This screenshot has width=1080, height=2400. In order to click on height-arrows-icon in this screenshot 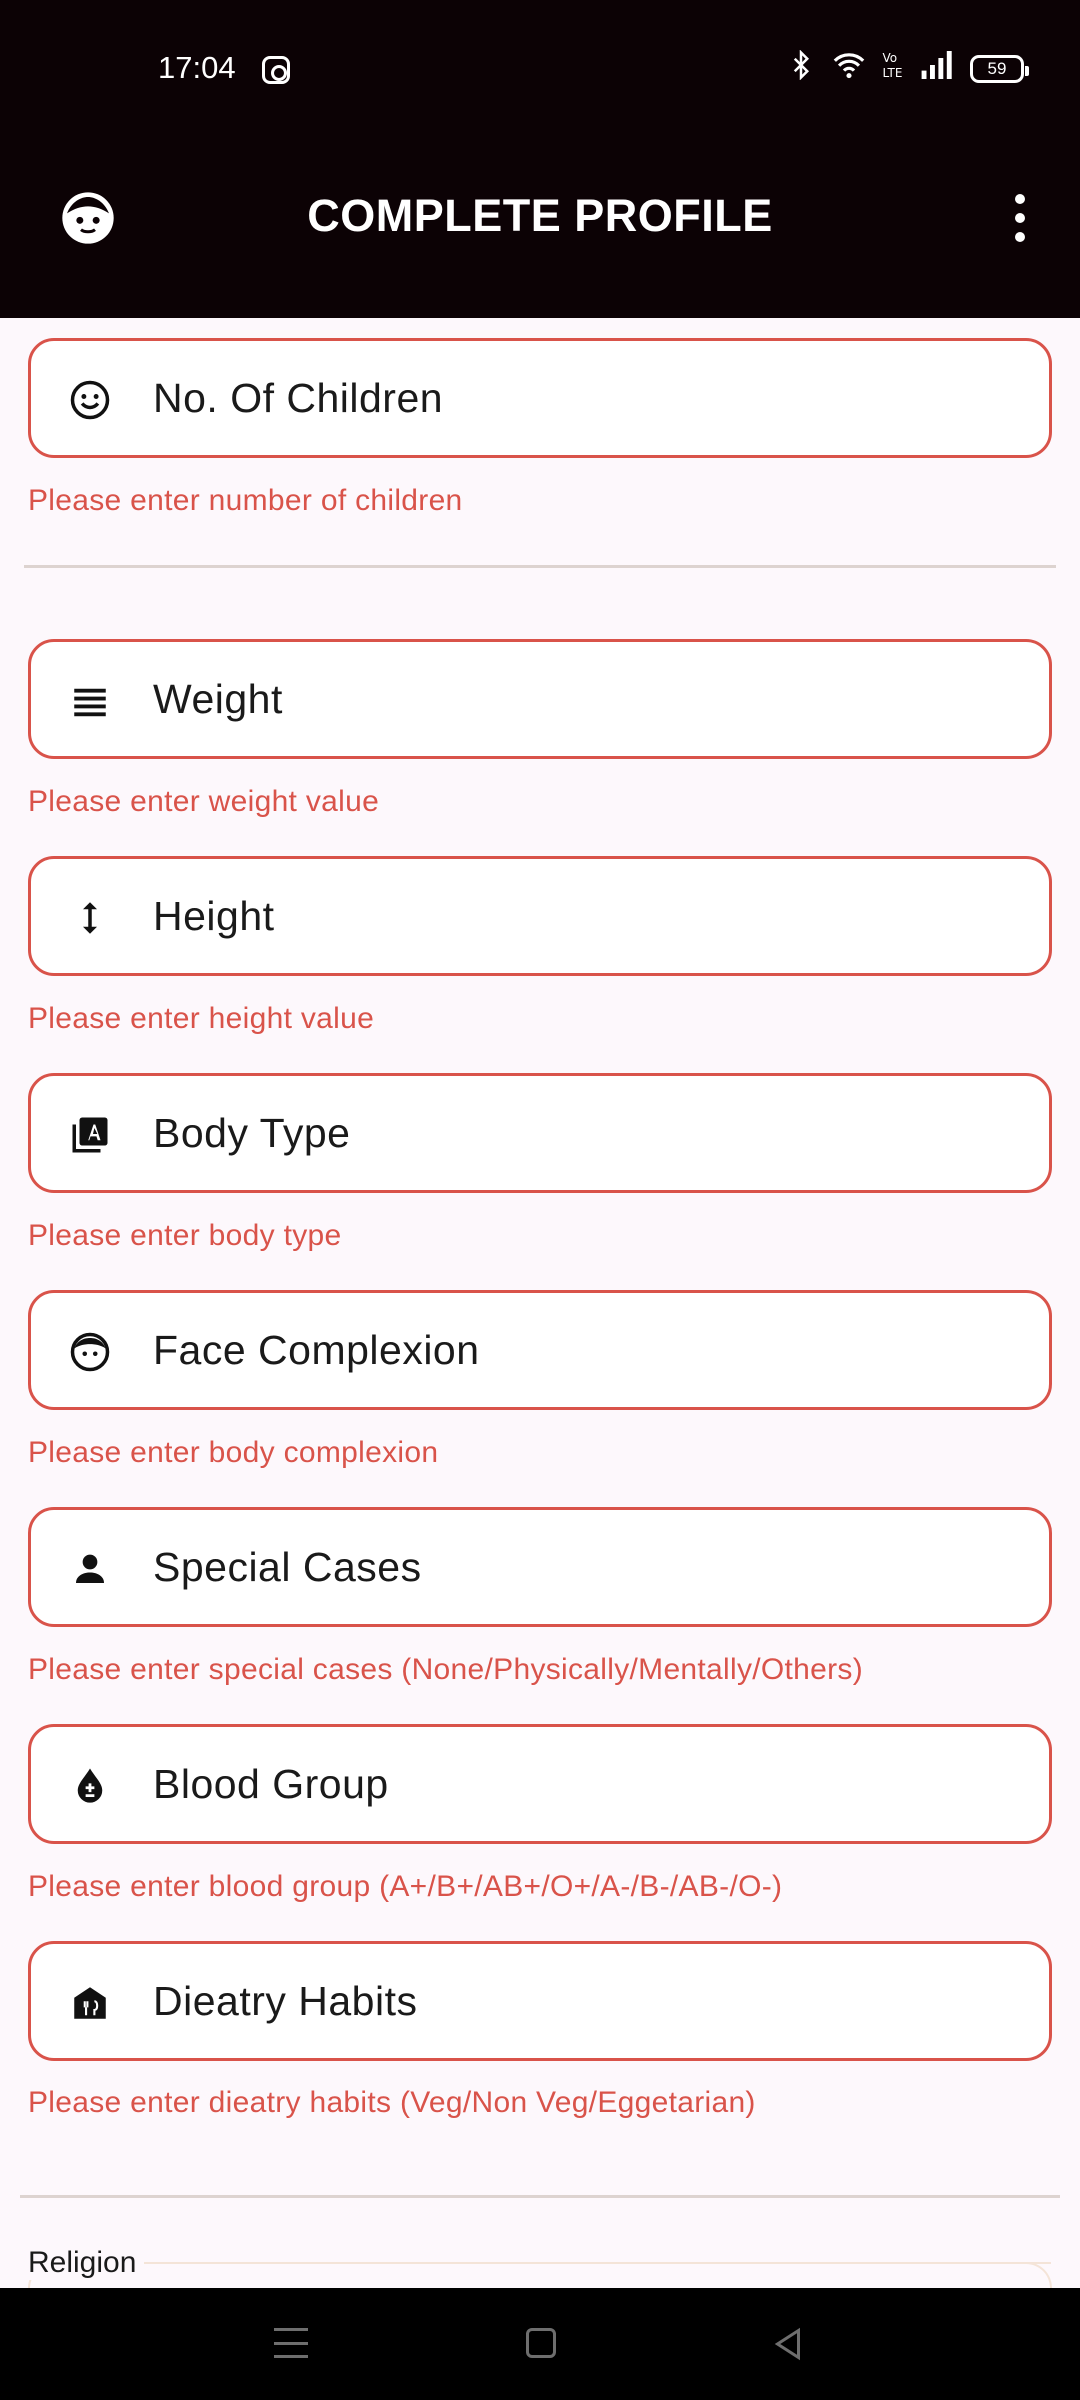, I will do `click(90, 918)`.